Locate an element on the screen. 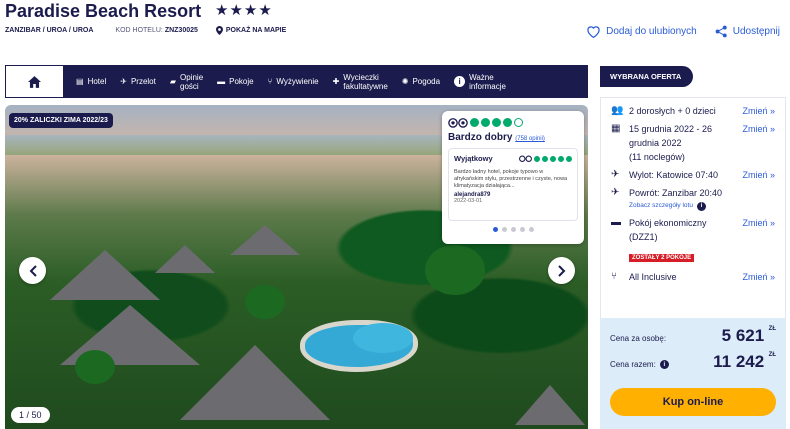  offer-board: ⑂ All Inclusive Zmień » is located at coordinates (693, 277).